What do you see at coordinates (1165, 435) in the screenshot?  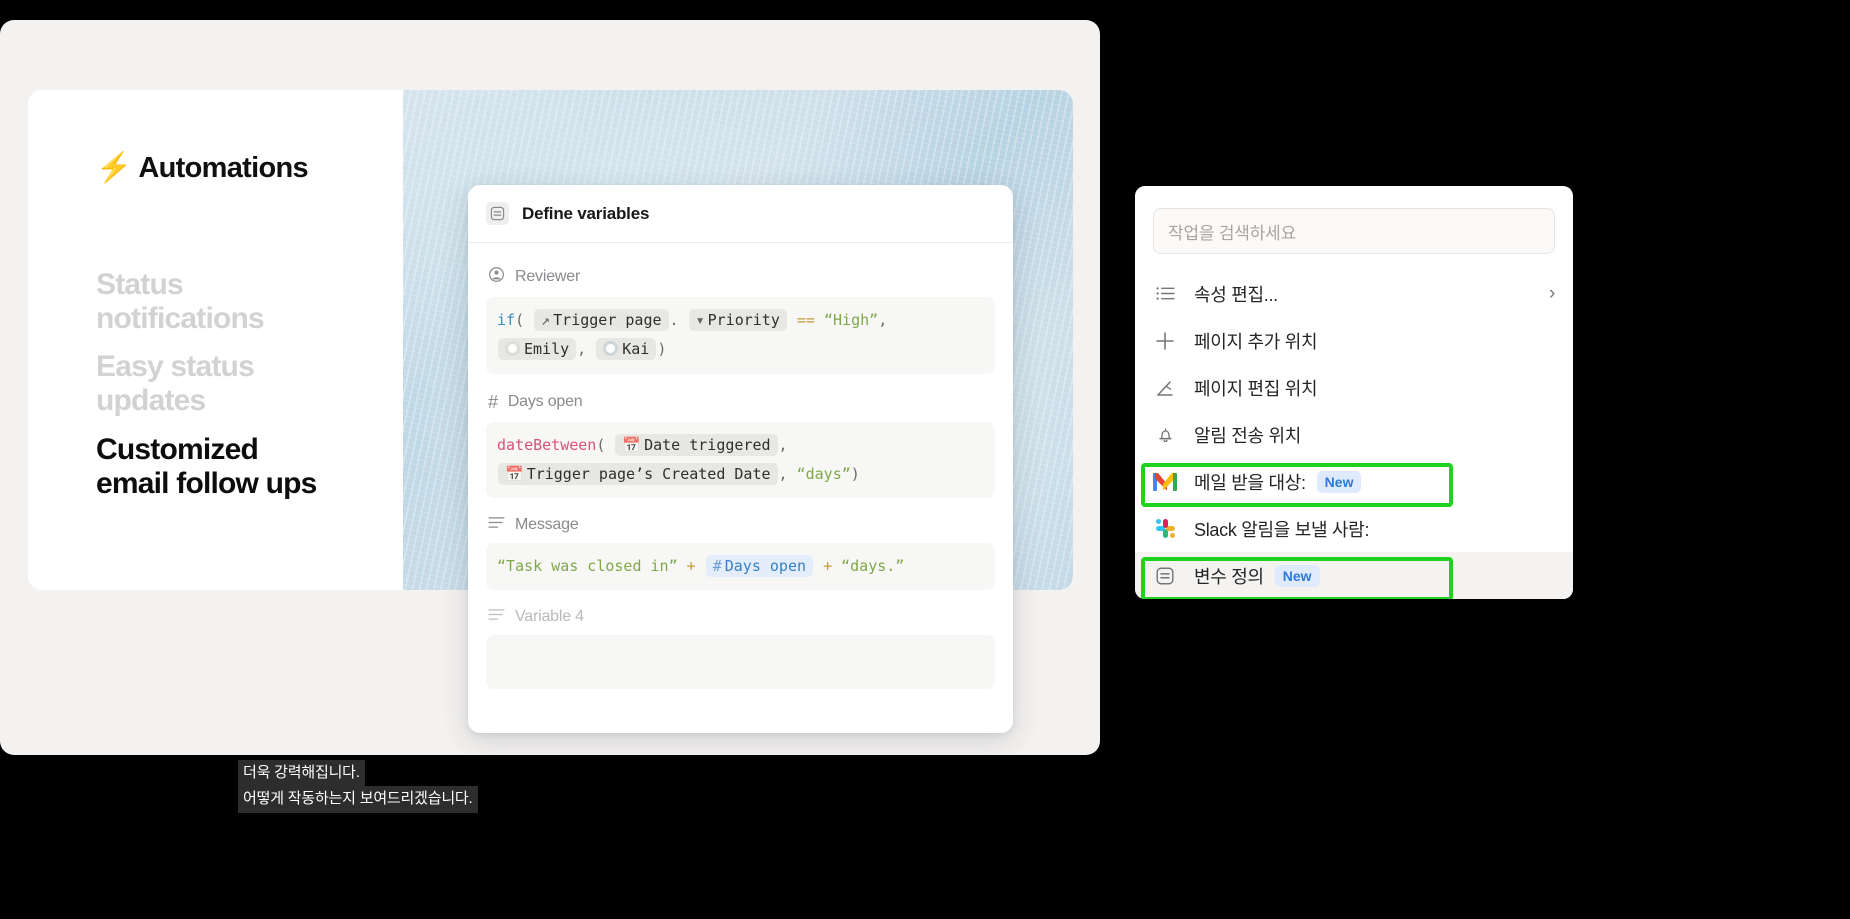 I see `bell-icon` at bounding box center [1165, 435].